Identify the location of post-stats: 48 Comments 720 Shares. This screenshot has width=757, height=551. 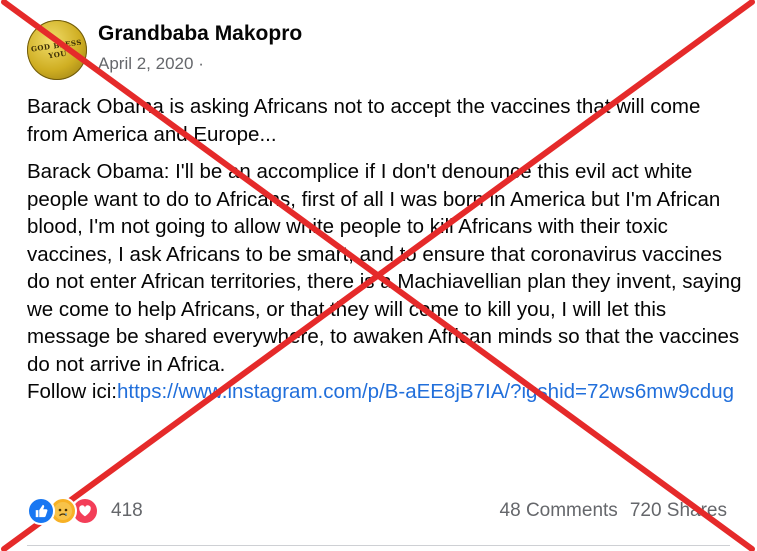
(613, 511).